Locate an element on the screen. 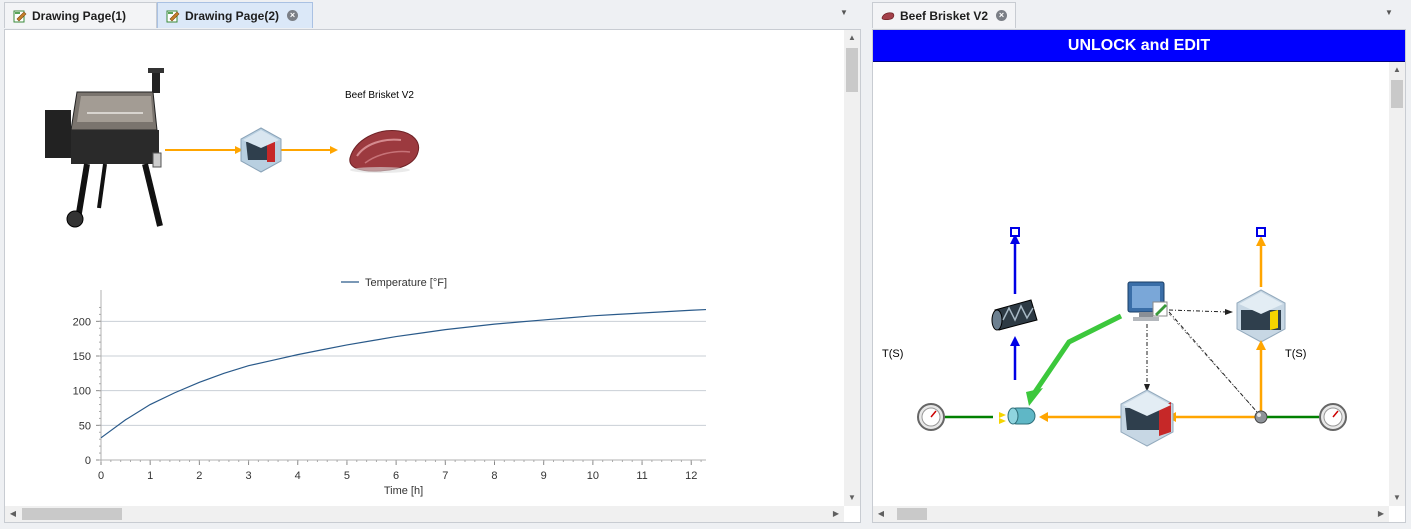 The width and height of the screenshot is (1411, 529). brisket-tab-icon is located at coordinates (888, 16).